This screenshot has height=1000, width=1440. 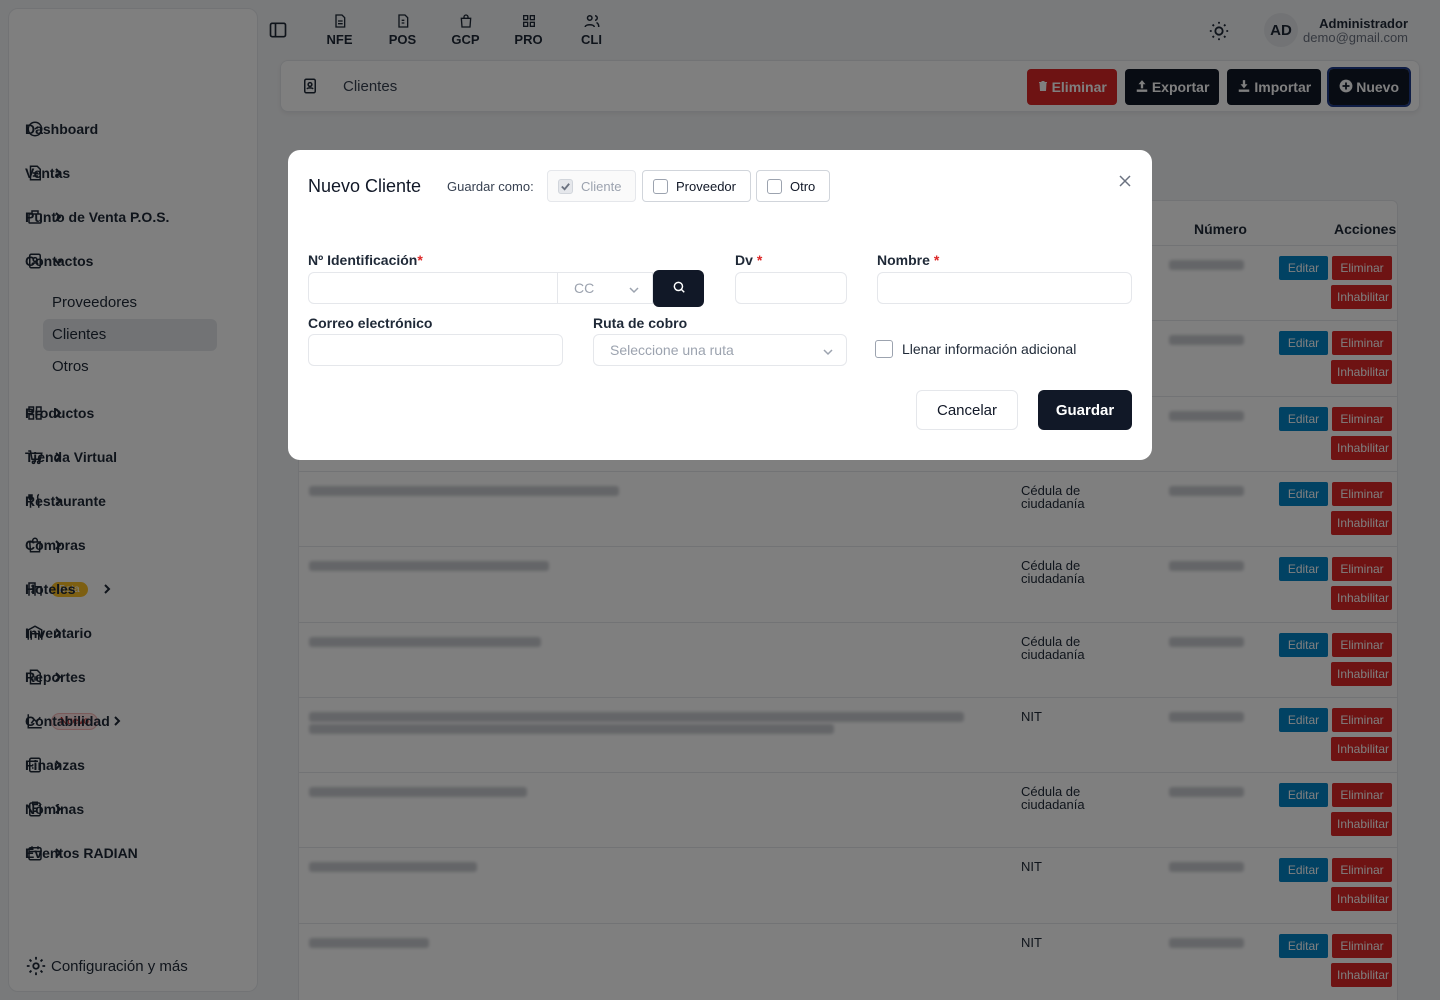 I want to click on checkbox-cliente: Cliente, so click(x=592, y=186).